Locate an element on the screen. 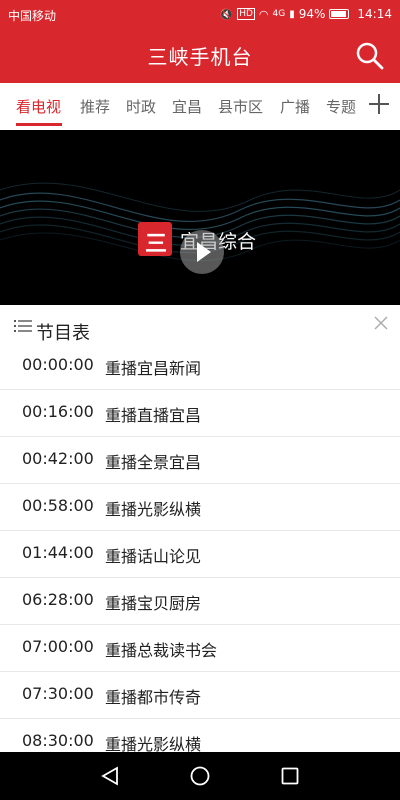  plus-icon is located at coordinates (379, 104).